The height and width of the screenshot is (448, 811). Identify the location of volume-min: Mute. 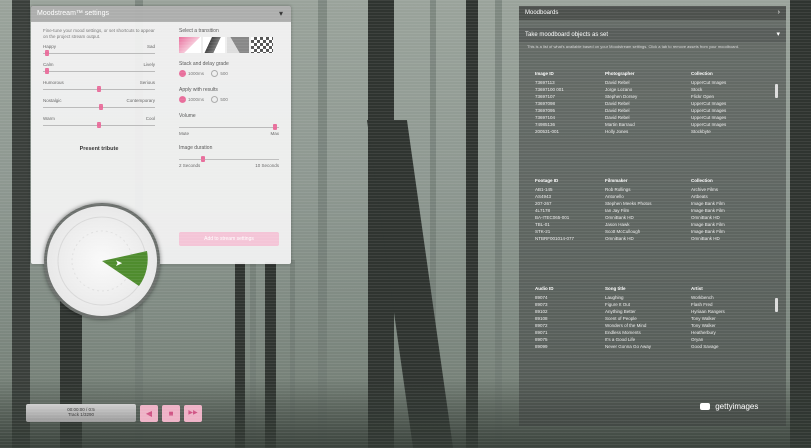
(184, 133).